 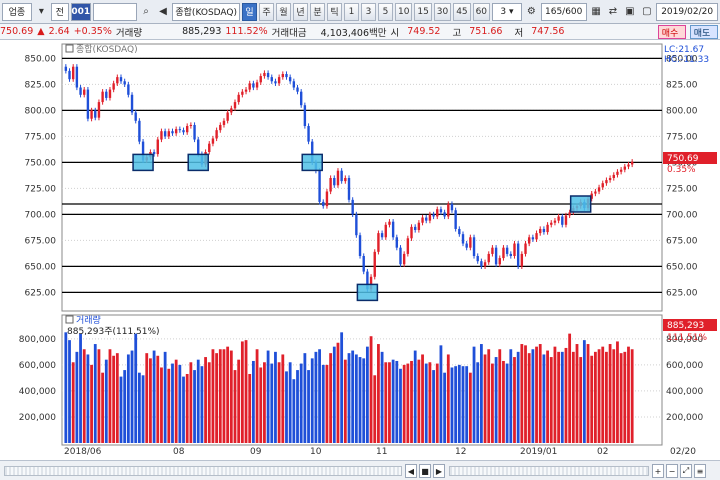 What do you see at coordinates (69, 319) in the screenshot?
I see `volume-legend-box-icon` at bounding box center [69, 319].